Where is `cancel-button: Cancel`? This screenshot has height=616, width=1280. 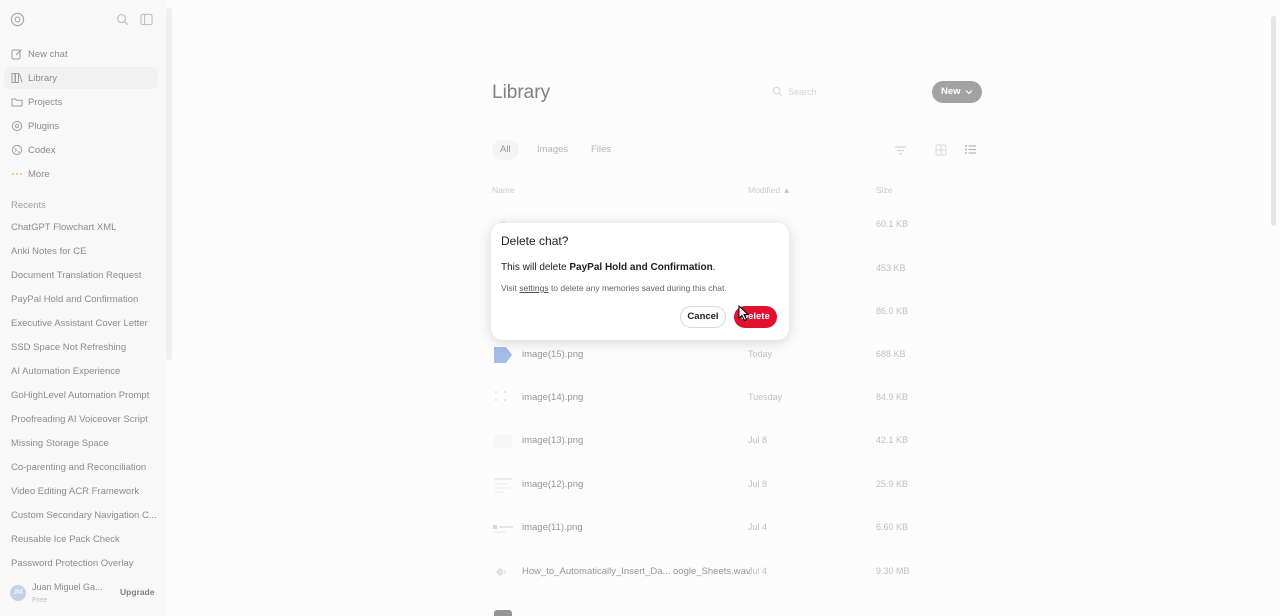
cancel-button: Cancel is located at coordinates (703, 317).